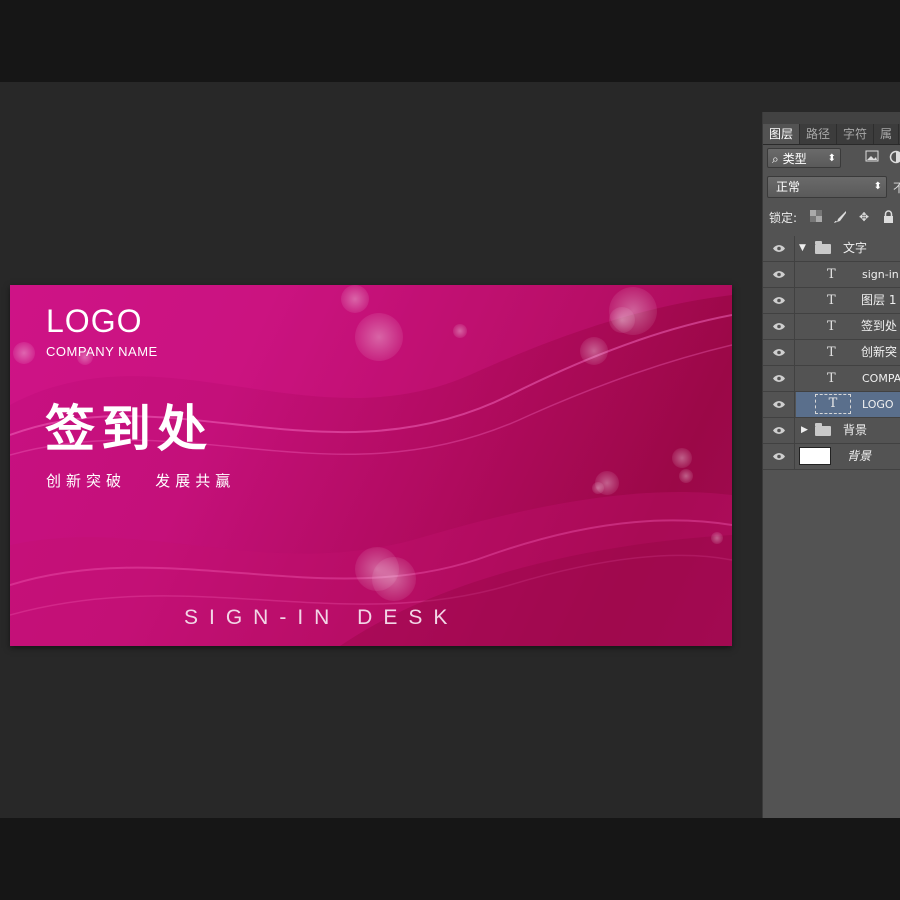 This screenshot has width=900, height=900. I want to click on tab-character: 字符, so click(856, 134).